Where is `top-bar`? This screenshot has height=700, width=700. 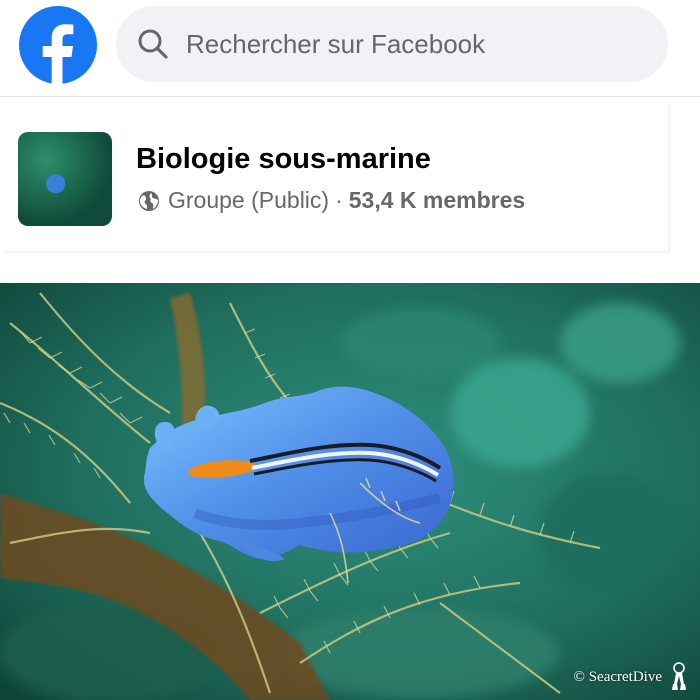 top-bar is located at coordinates (350, 48).